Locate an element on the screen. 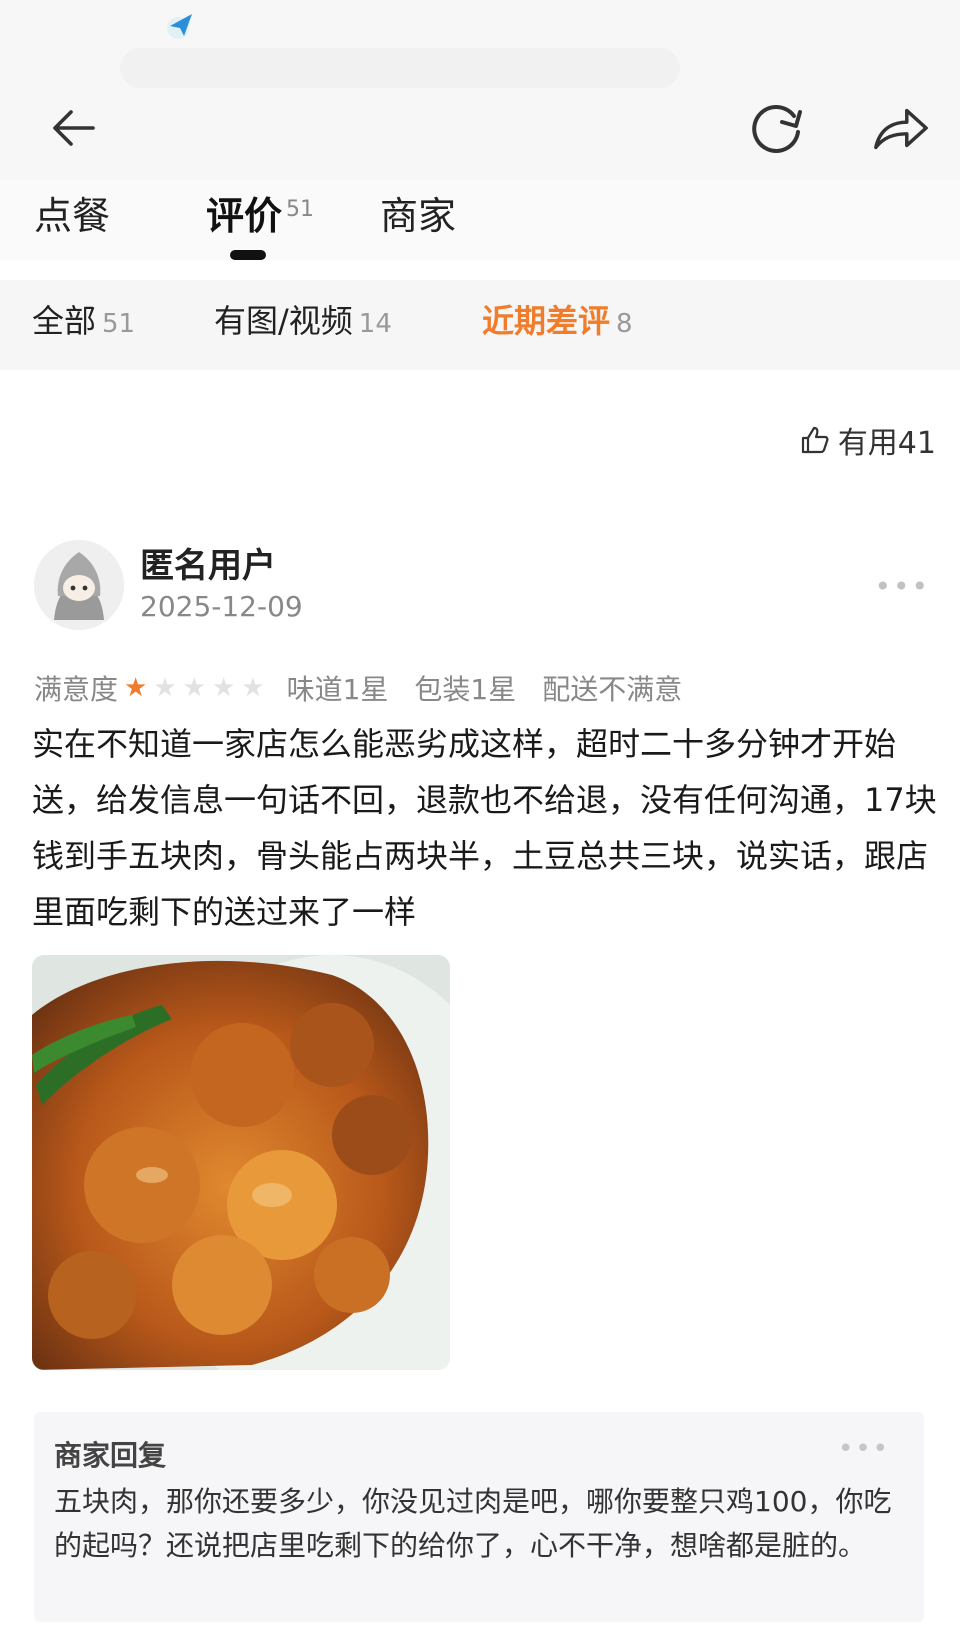 The width and height of the screenshot is (960, 1629). refresh-icon is located at coordinates (776, 128).